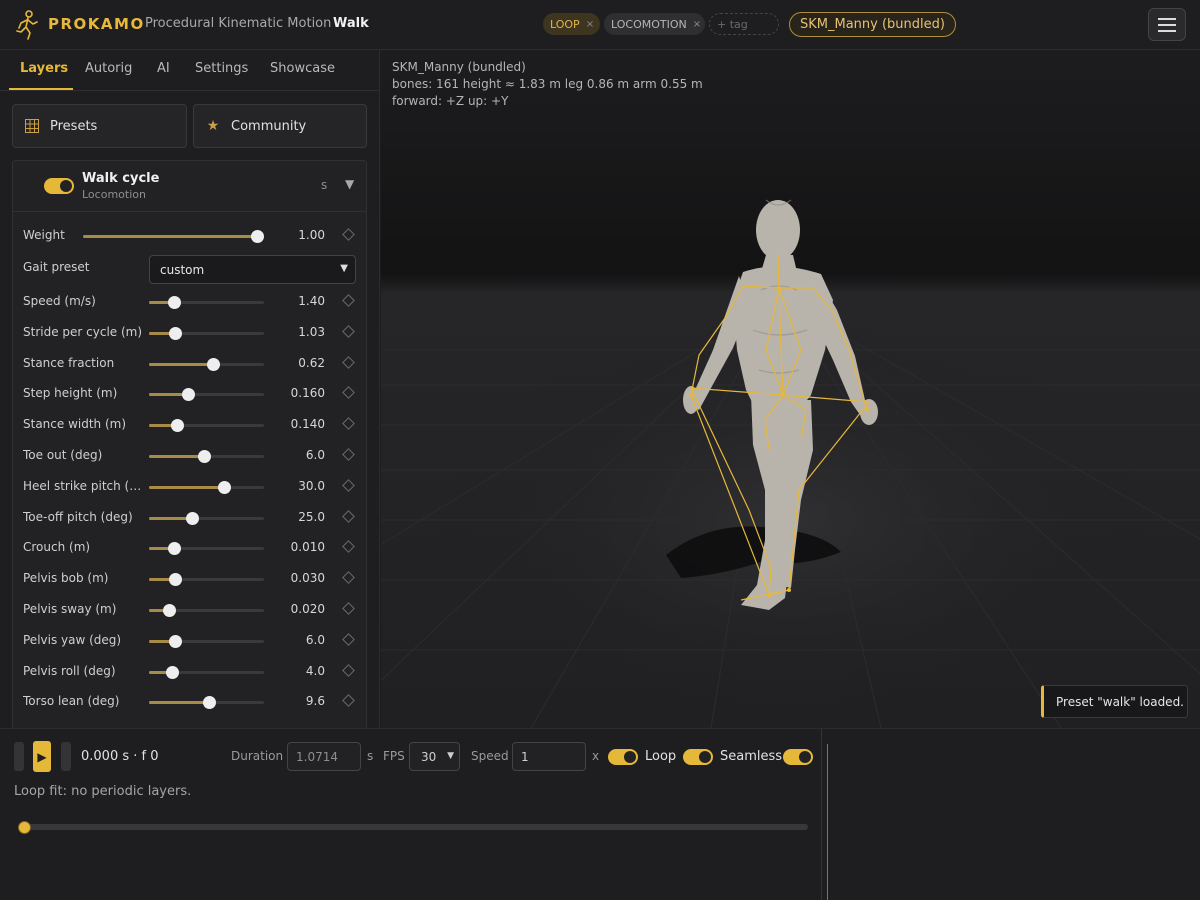 The height and width of the screenshot is (900, 1200). What do you see at coordinates (114, 194) in the screenshot?
I see `layer-category: Locomotion` at bounding box center [114, 194].